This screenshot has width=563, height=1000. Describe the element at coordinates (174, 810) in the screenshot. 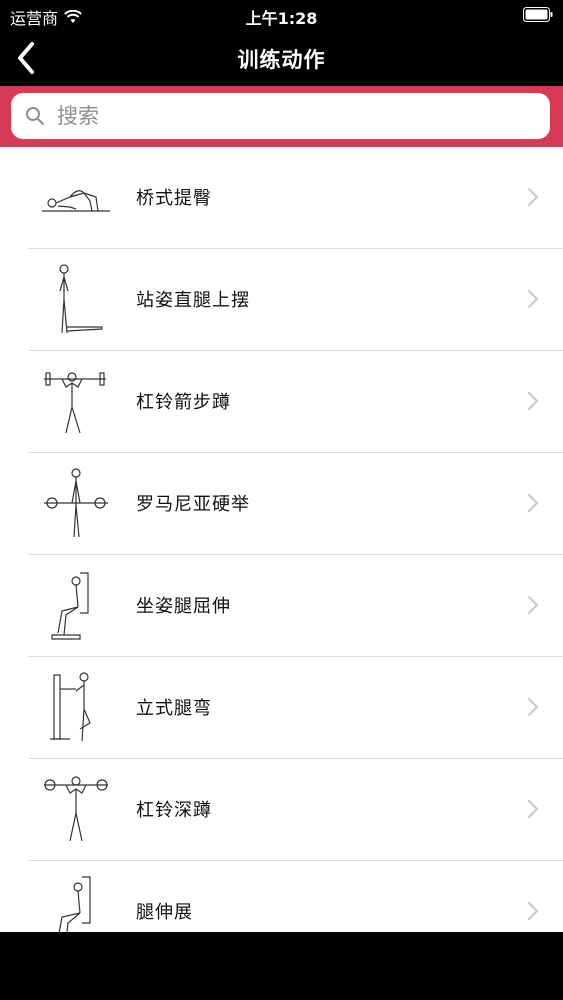

I see `exercise-name: 杠铃深蹲` at that location.